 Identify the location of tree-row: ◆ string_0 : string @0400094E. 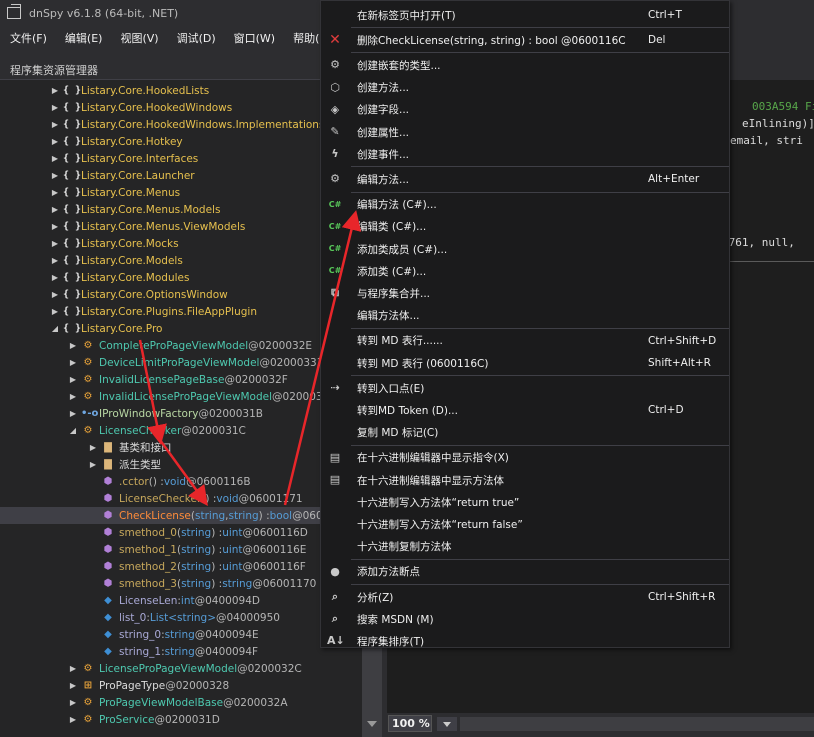
(181, 634).